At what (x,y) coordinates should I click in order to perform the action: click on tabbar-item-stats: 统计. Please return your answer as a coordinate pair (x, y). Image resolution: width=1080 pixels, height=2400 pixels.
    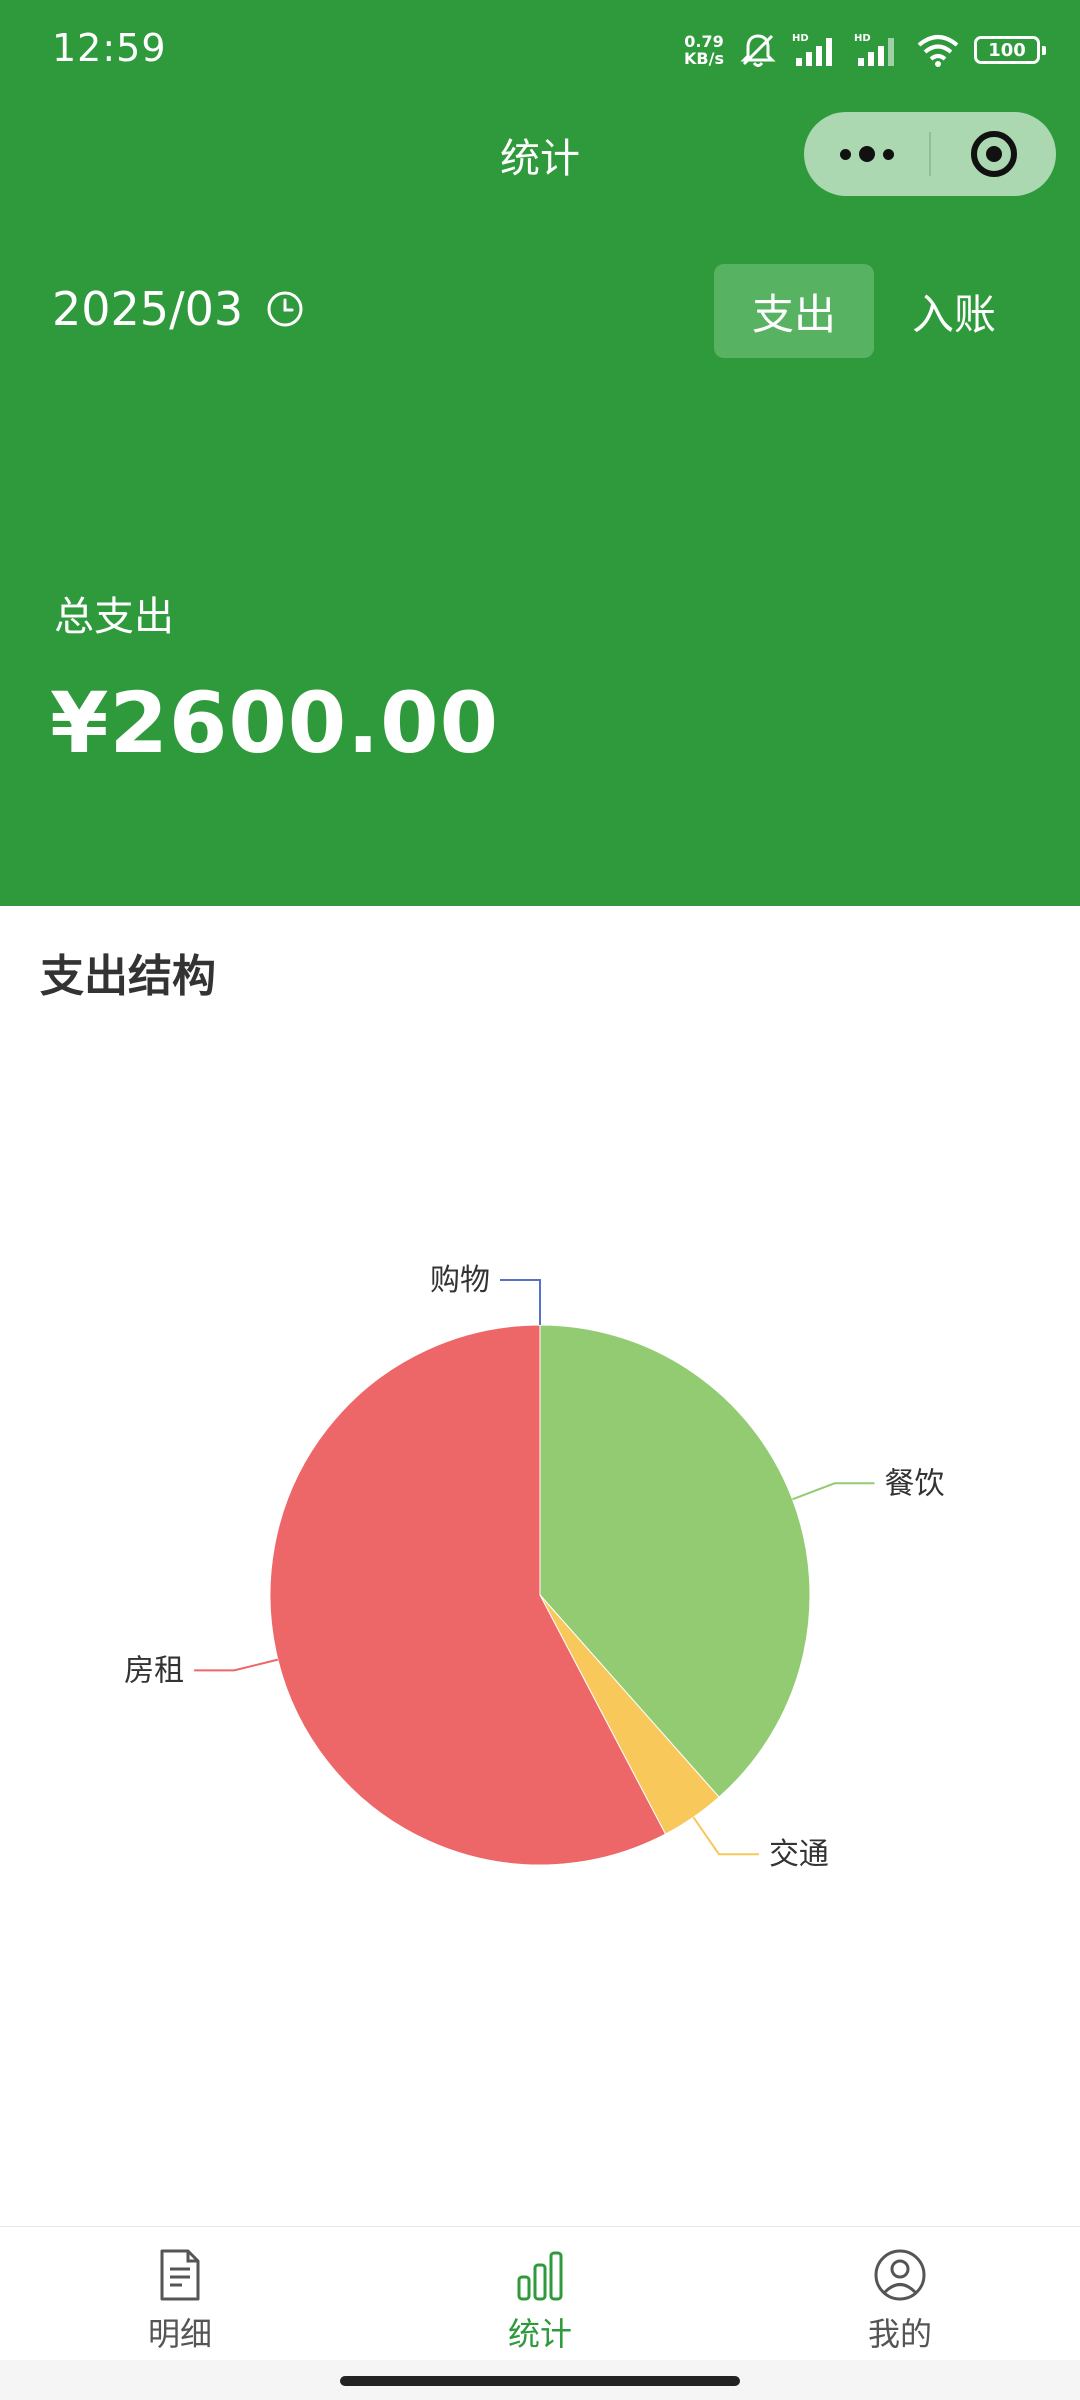
    Looking at the image, I should click on (540, 2293).